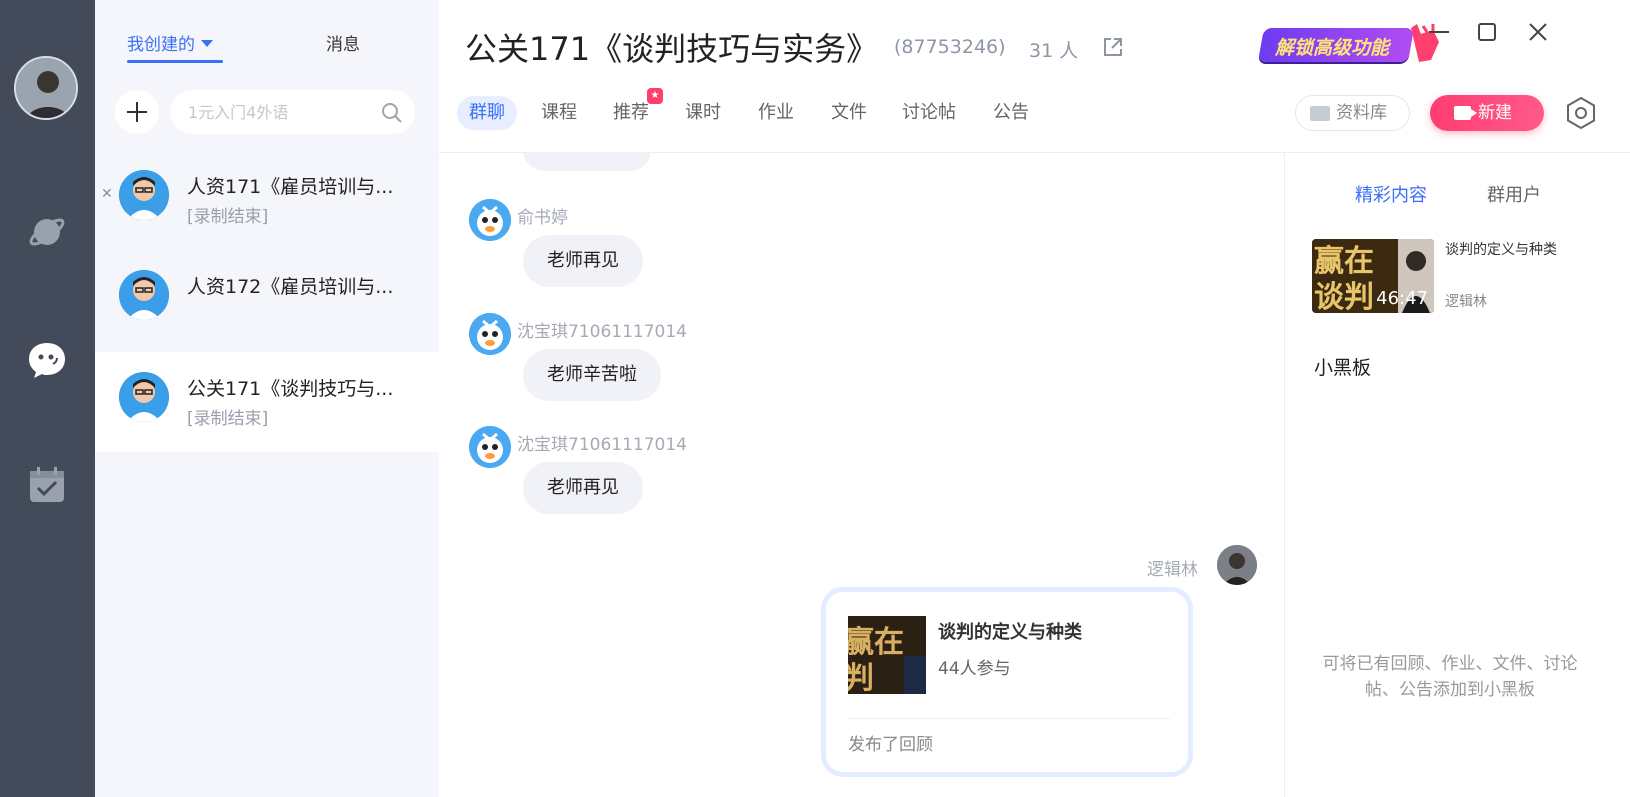  I want to click on unlock-label: 解锁高级功能, so click(1332, 48).